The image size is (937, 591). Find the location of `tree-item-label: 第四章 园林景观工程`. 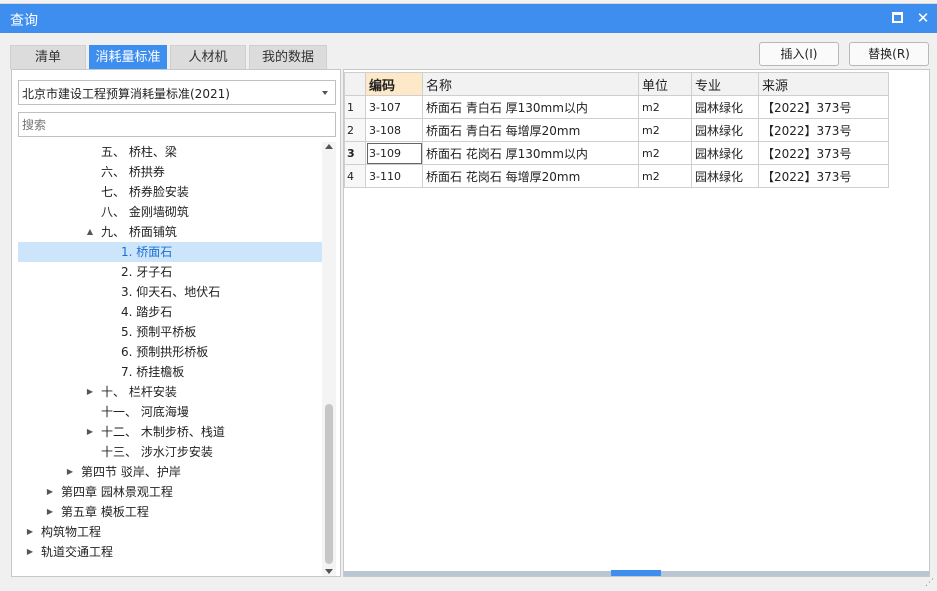

tree-item-label: 第四章 园林景观工程 is located at coordinates (117, 492).